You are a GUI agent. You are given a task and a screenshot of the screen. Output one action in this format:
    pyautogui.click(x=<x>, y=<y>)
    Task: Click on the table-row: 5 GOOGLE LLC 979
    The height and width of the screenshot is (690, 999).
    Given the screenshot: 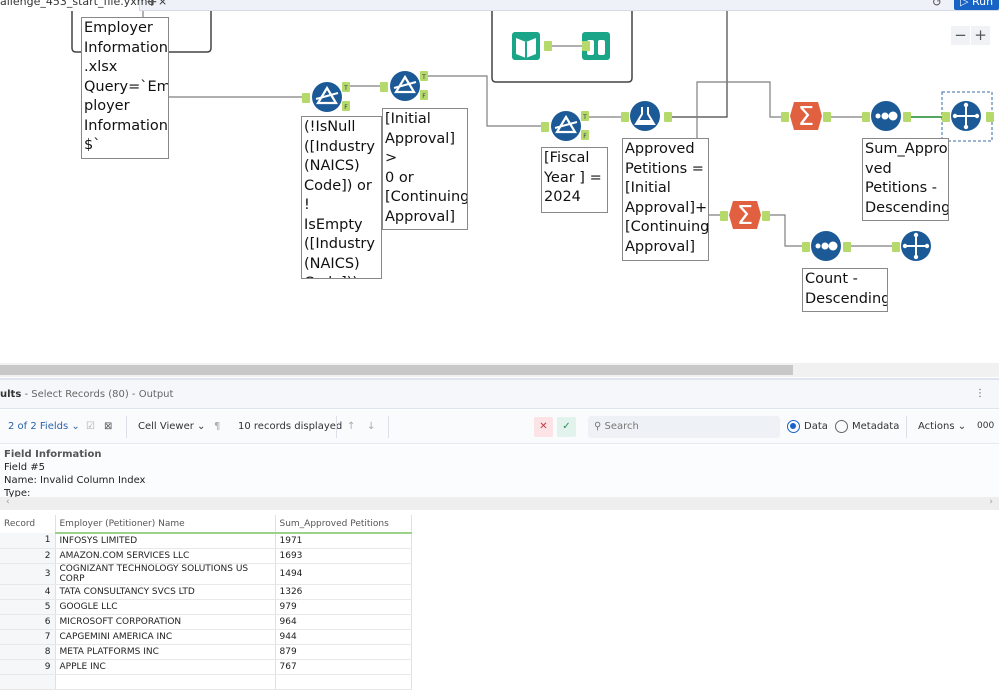 What is the action you would take?
    pyautogui.click(x=206, y=607)
    